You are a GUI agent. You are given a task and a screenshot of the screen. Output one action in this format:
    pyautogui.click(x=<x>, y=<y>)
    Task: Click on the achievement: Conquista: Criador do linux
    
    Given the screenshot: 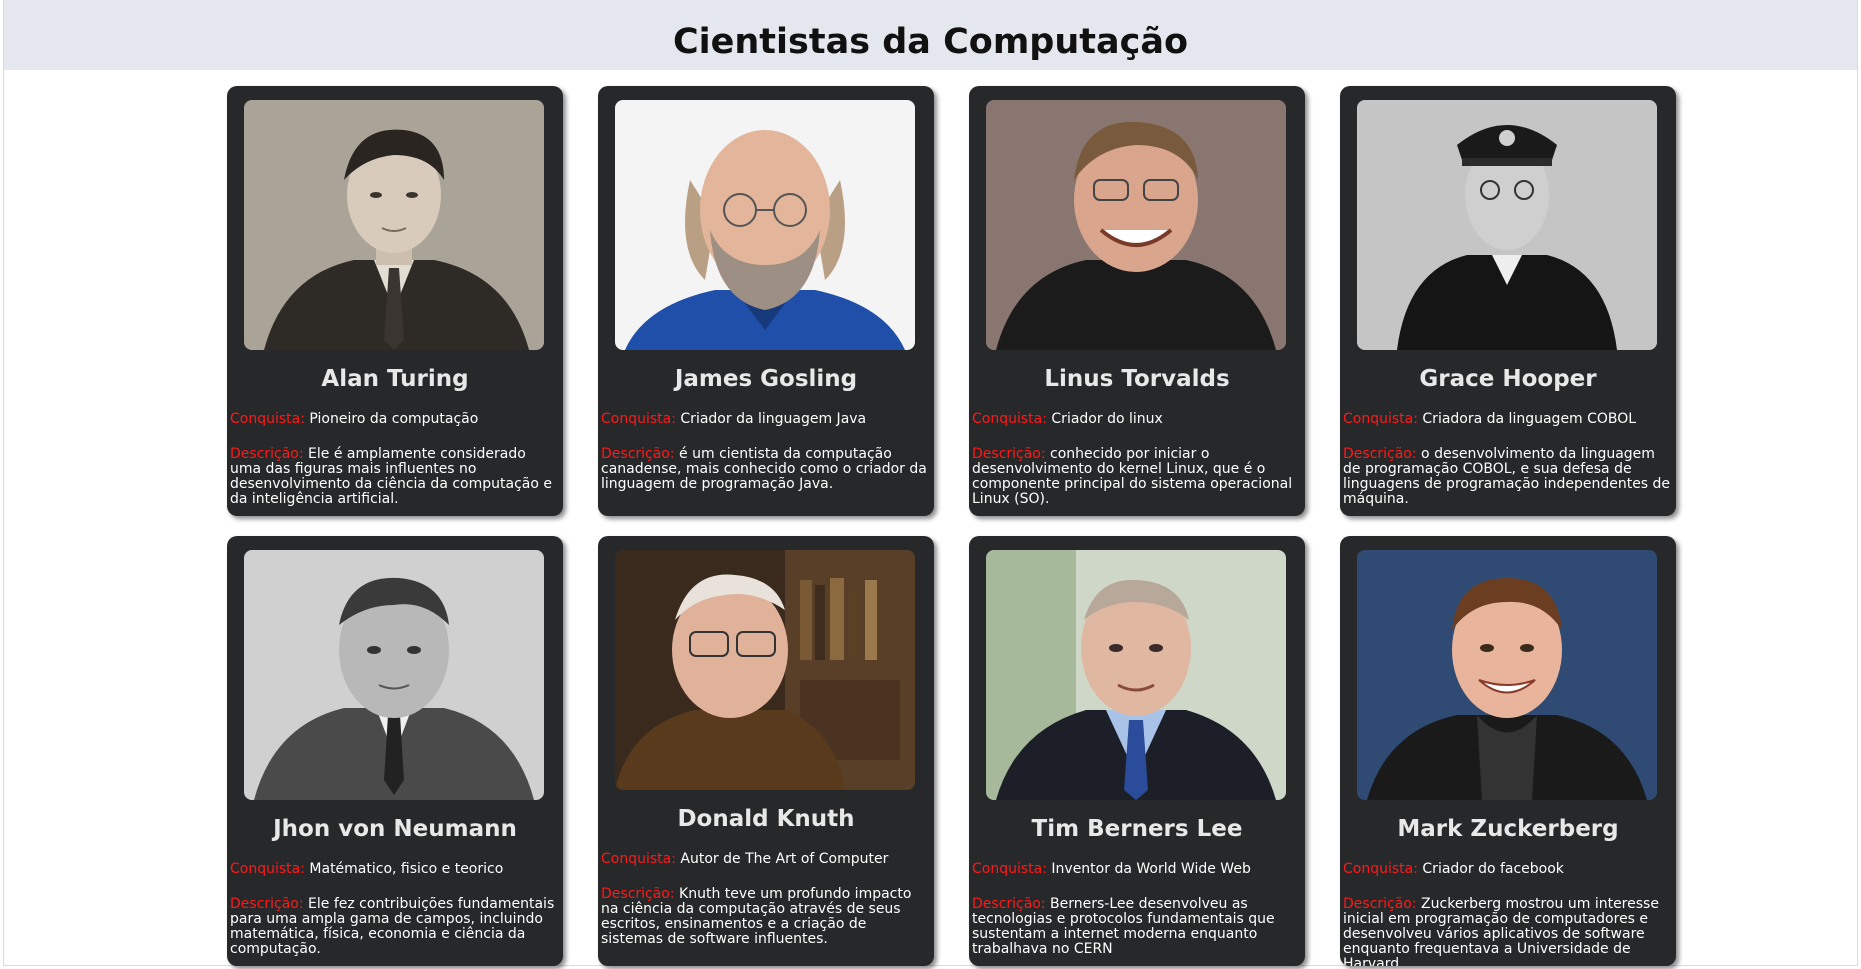 What is the action you would take?
    pyautogui.click(x=1137, y=419)
    